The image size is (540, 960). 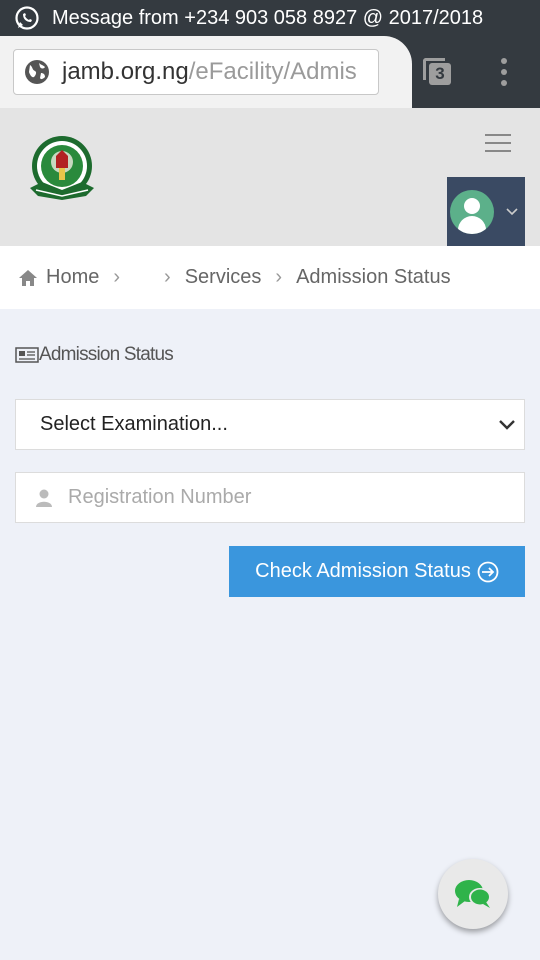 What do you see at coordinates (278, 497) in the screenshot?
I see `registration-number-input` at bounding box center [278, 497].